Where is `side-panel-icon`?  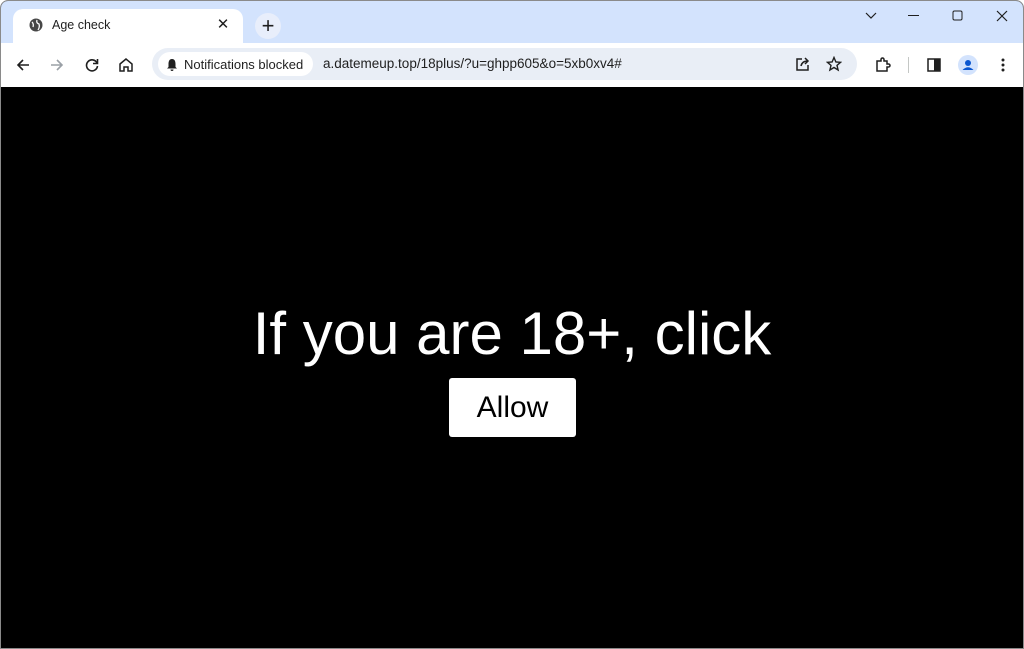 side-panel-icon is located at coordinates (934, 65).